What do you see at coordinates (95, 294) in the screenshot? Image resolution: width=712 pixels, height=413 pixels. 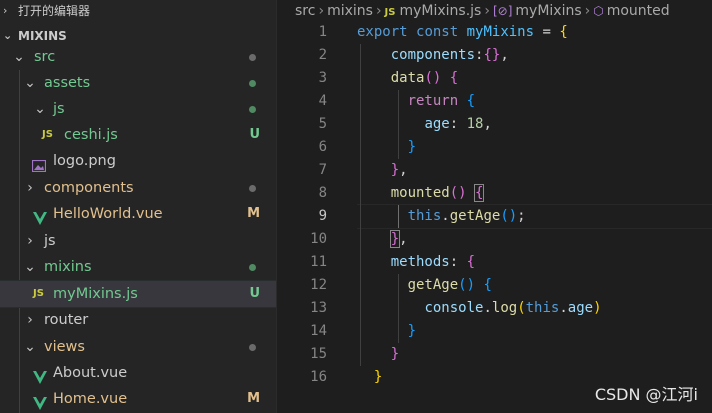 I see `tree-item-label: myMixins.js` at bounding box center [95, 294].